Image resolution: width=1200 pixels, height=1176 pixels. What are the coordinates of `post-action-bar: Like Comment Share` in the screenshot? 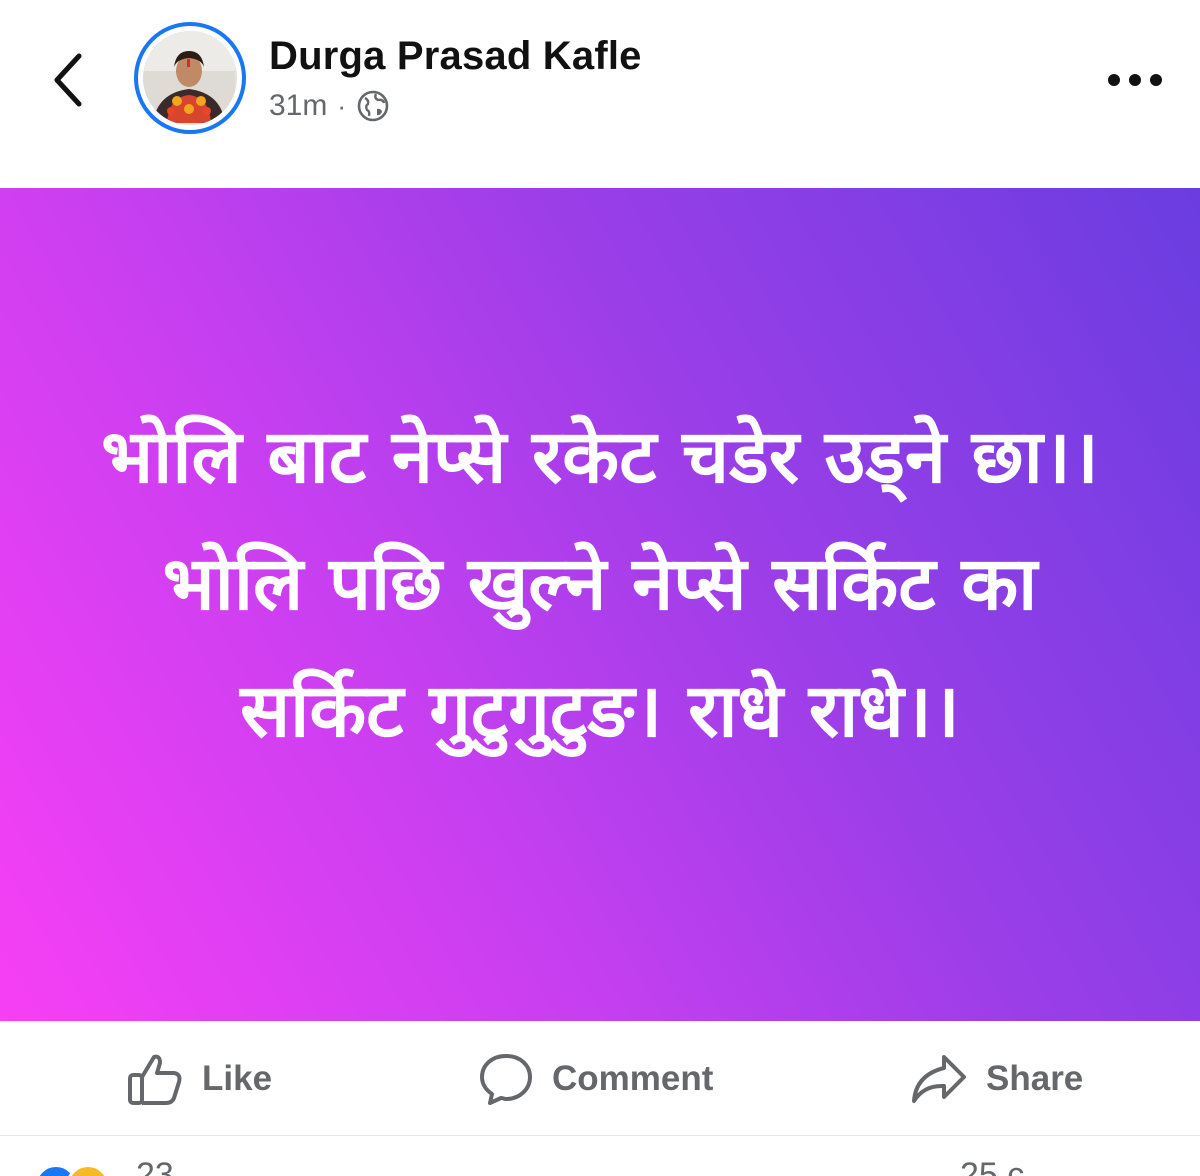 It's located at (600, 1078).